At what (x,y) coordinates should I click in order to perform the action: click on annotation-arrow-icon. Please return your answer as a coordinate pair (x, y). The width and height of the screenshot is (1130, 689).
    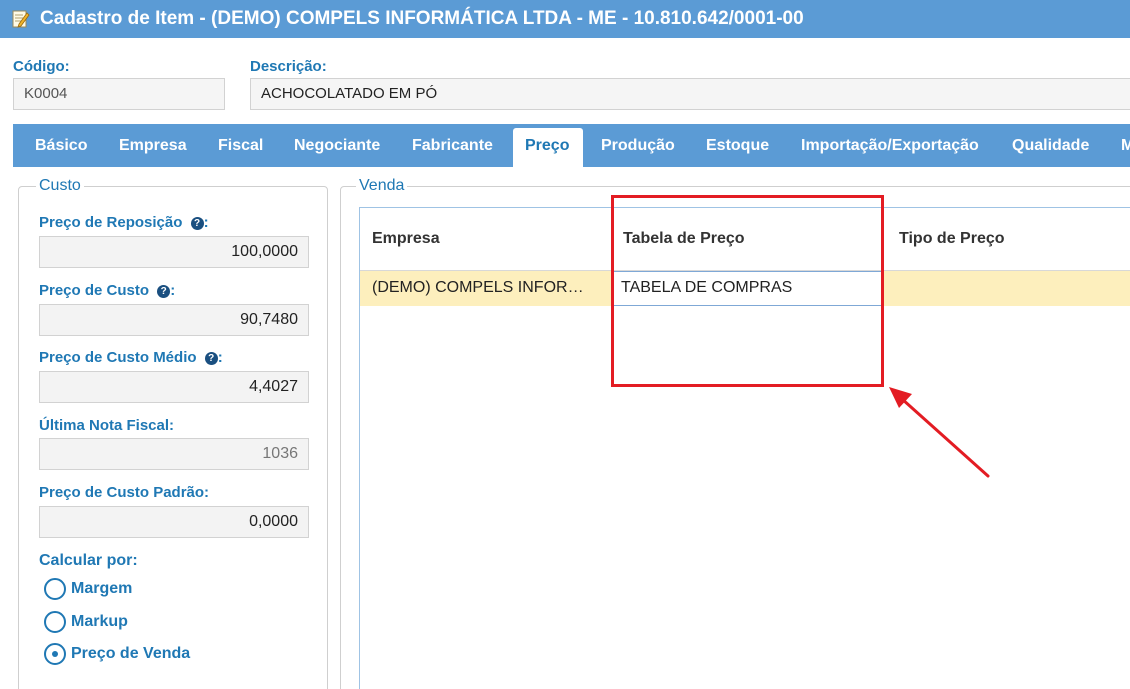
    Looking at the image, I should click on (939, 432).